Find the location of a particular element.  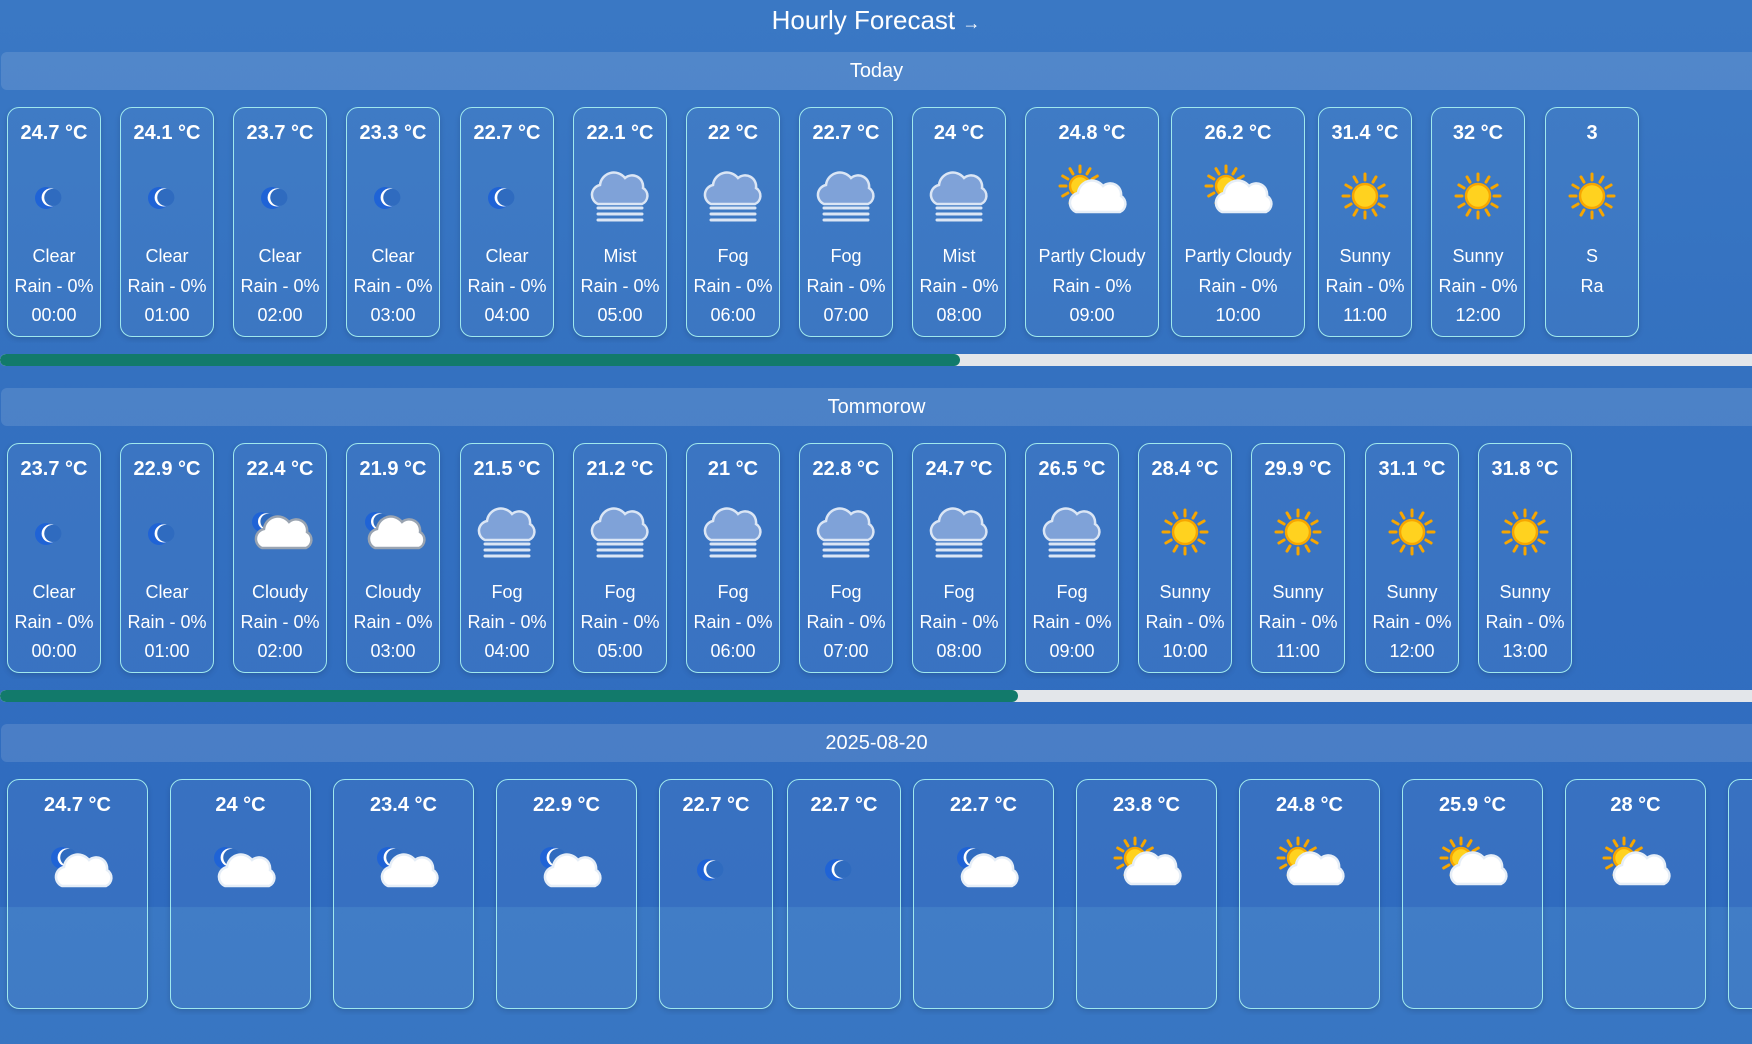

hour-card: 23.3 °C Clear Rain - 0% 03:00 is located at coordinates (393, 222).